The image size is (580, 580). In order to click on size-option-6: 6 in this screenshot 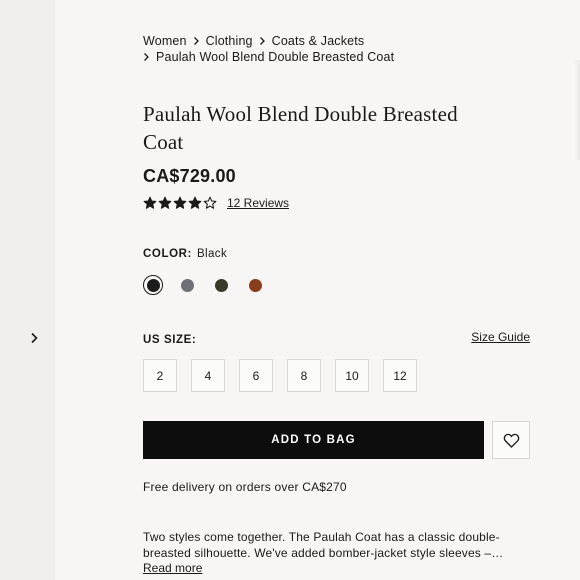, I will do `click(256, 375)`.